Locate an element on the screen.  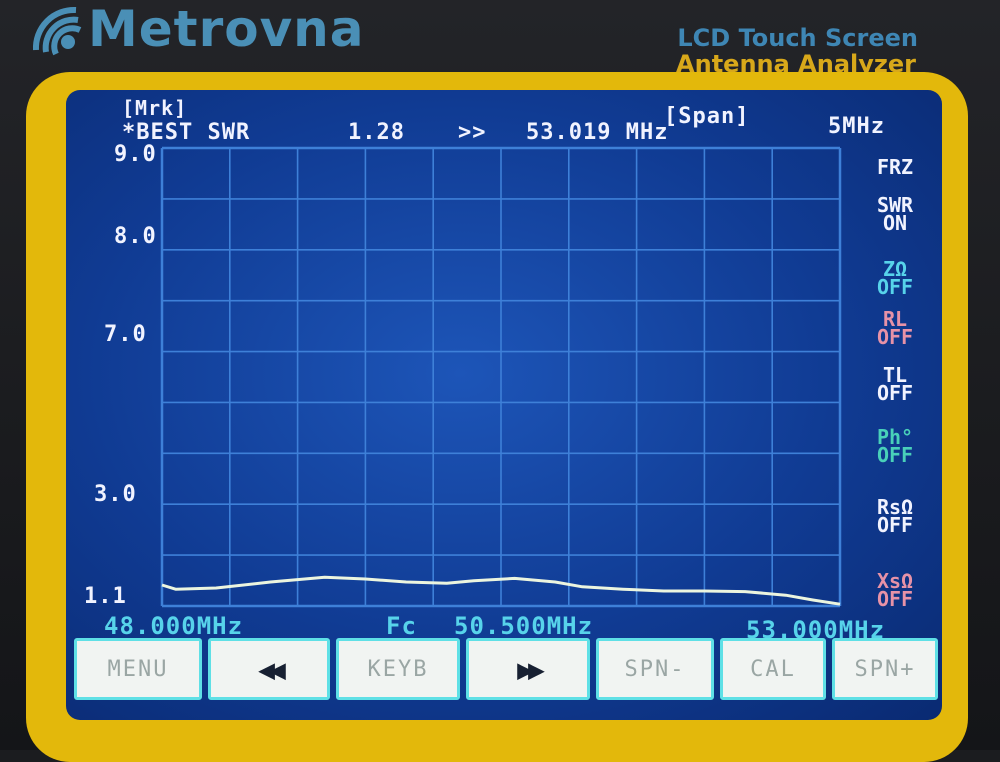
phase-toggle-state: OFF is located at coordinates (895, 455).